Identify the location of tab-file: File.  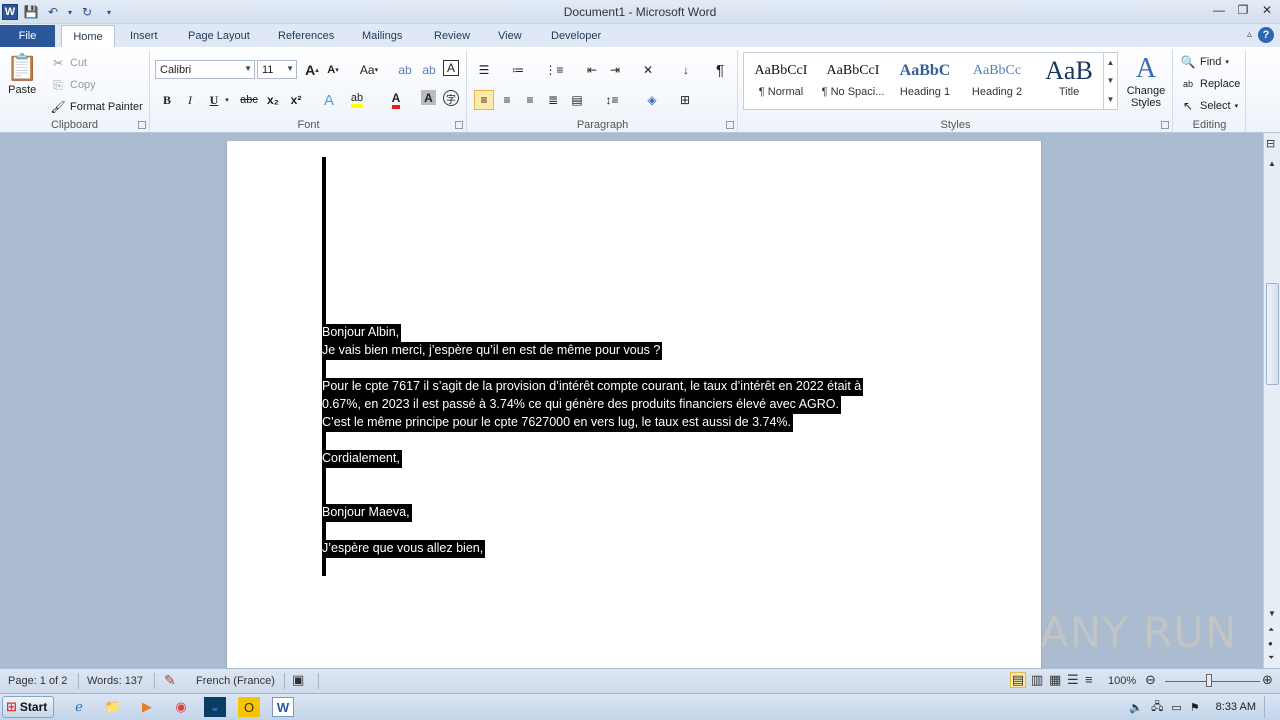
(27, 36).